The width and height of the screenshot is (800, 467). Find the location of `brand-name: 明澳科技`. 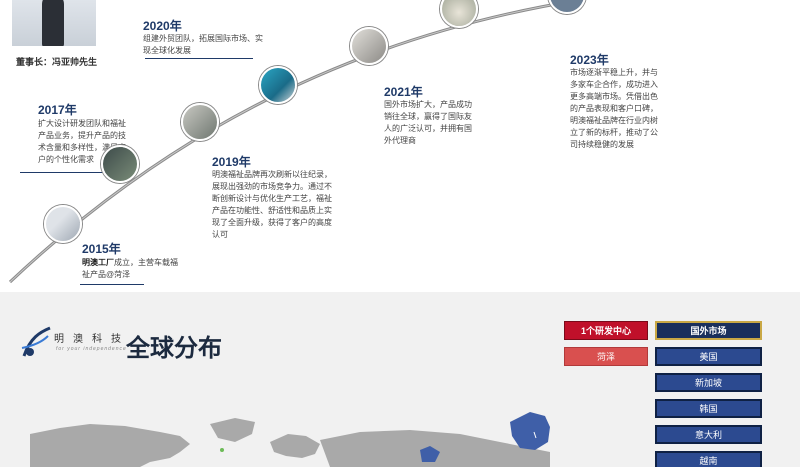

brand-name: 明澳科技 is located at coordinates (92, 339).